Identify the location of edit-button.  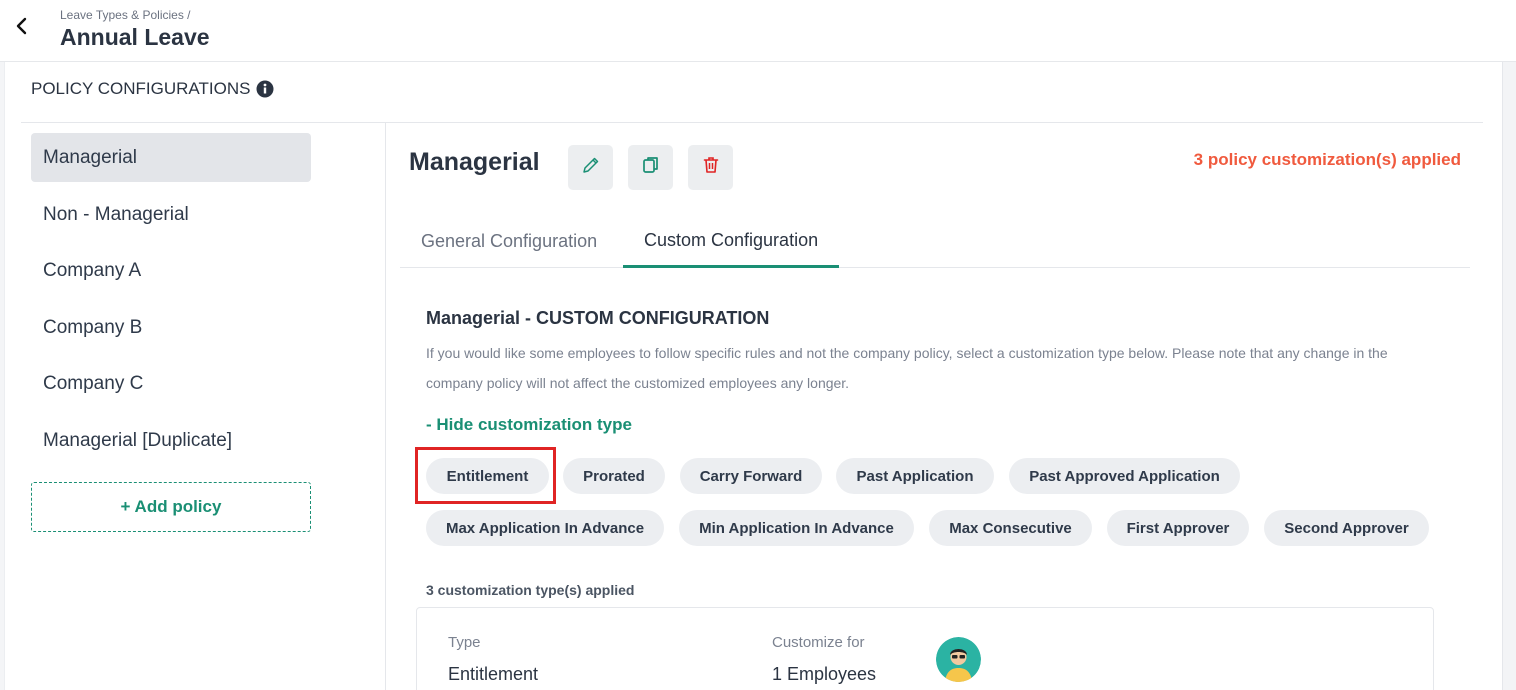
(590, 167).